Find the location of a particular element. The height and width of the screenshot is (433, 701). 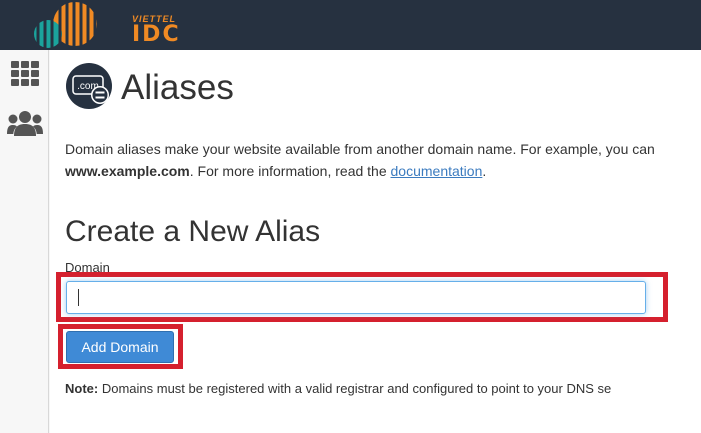

aliases-page-icon: .com is located at coordinates (89, 86).